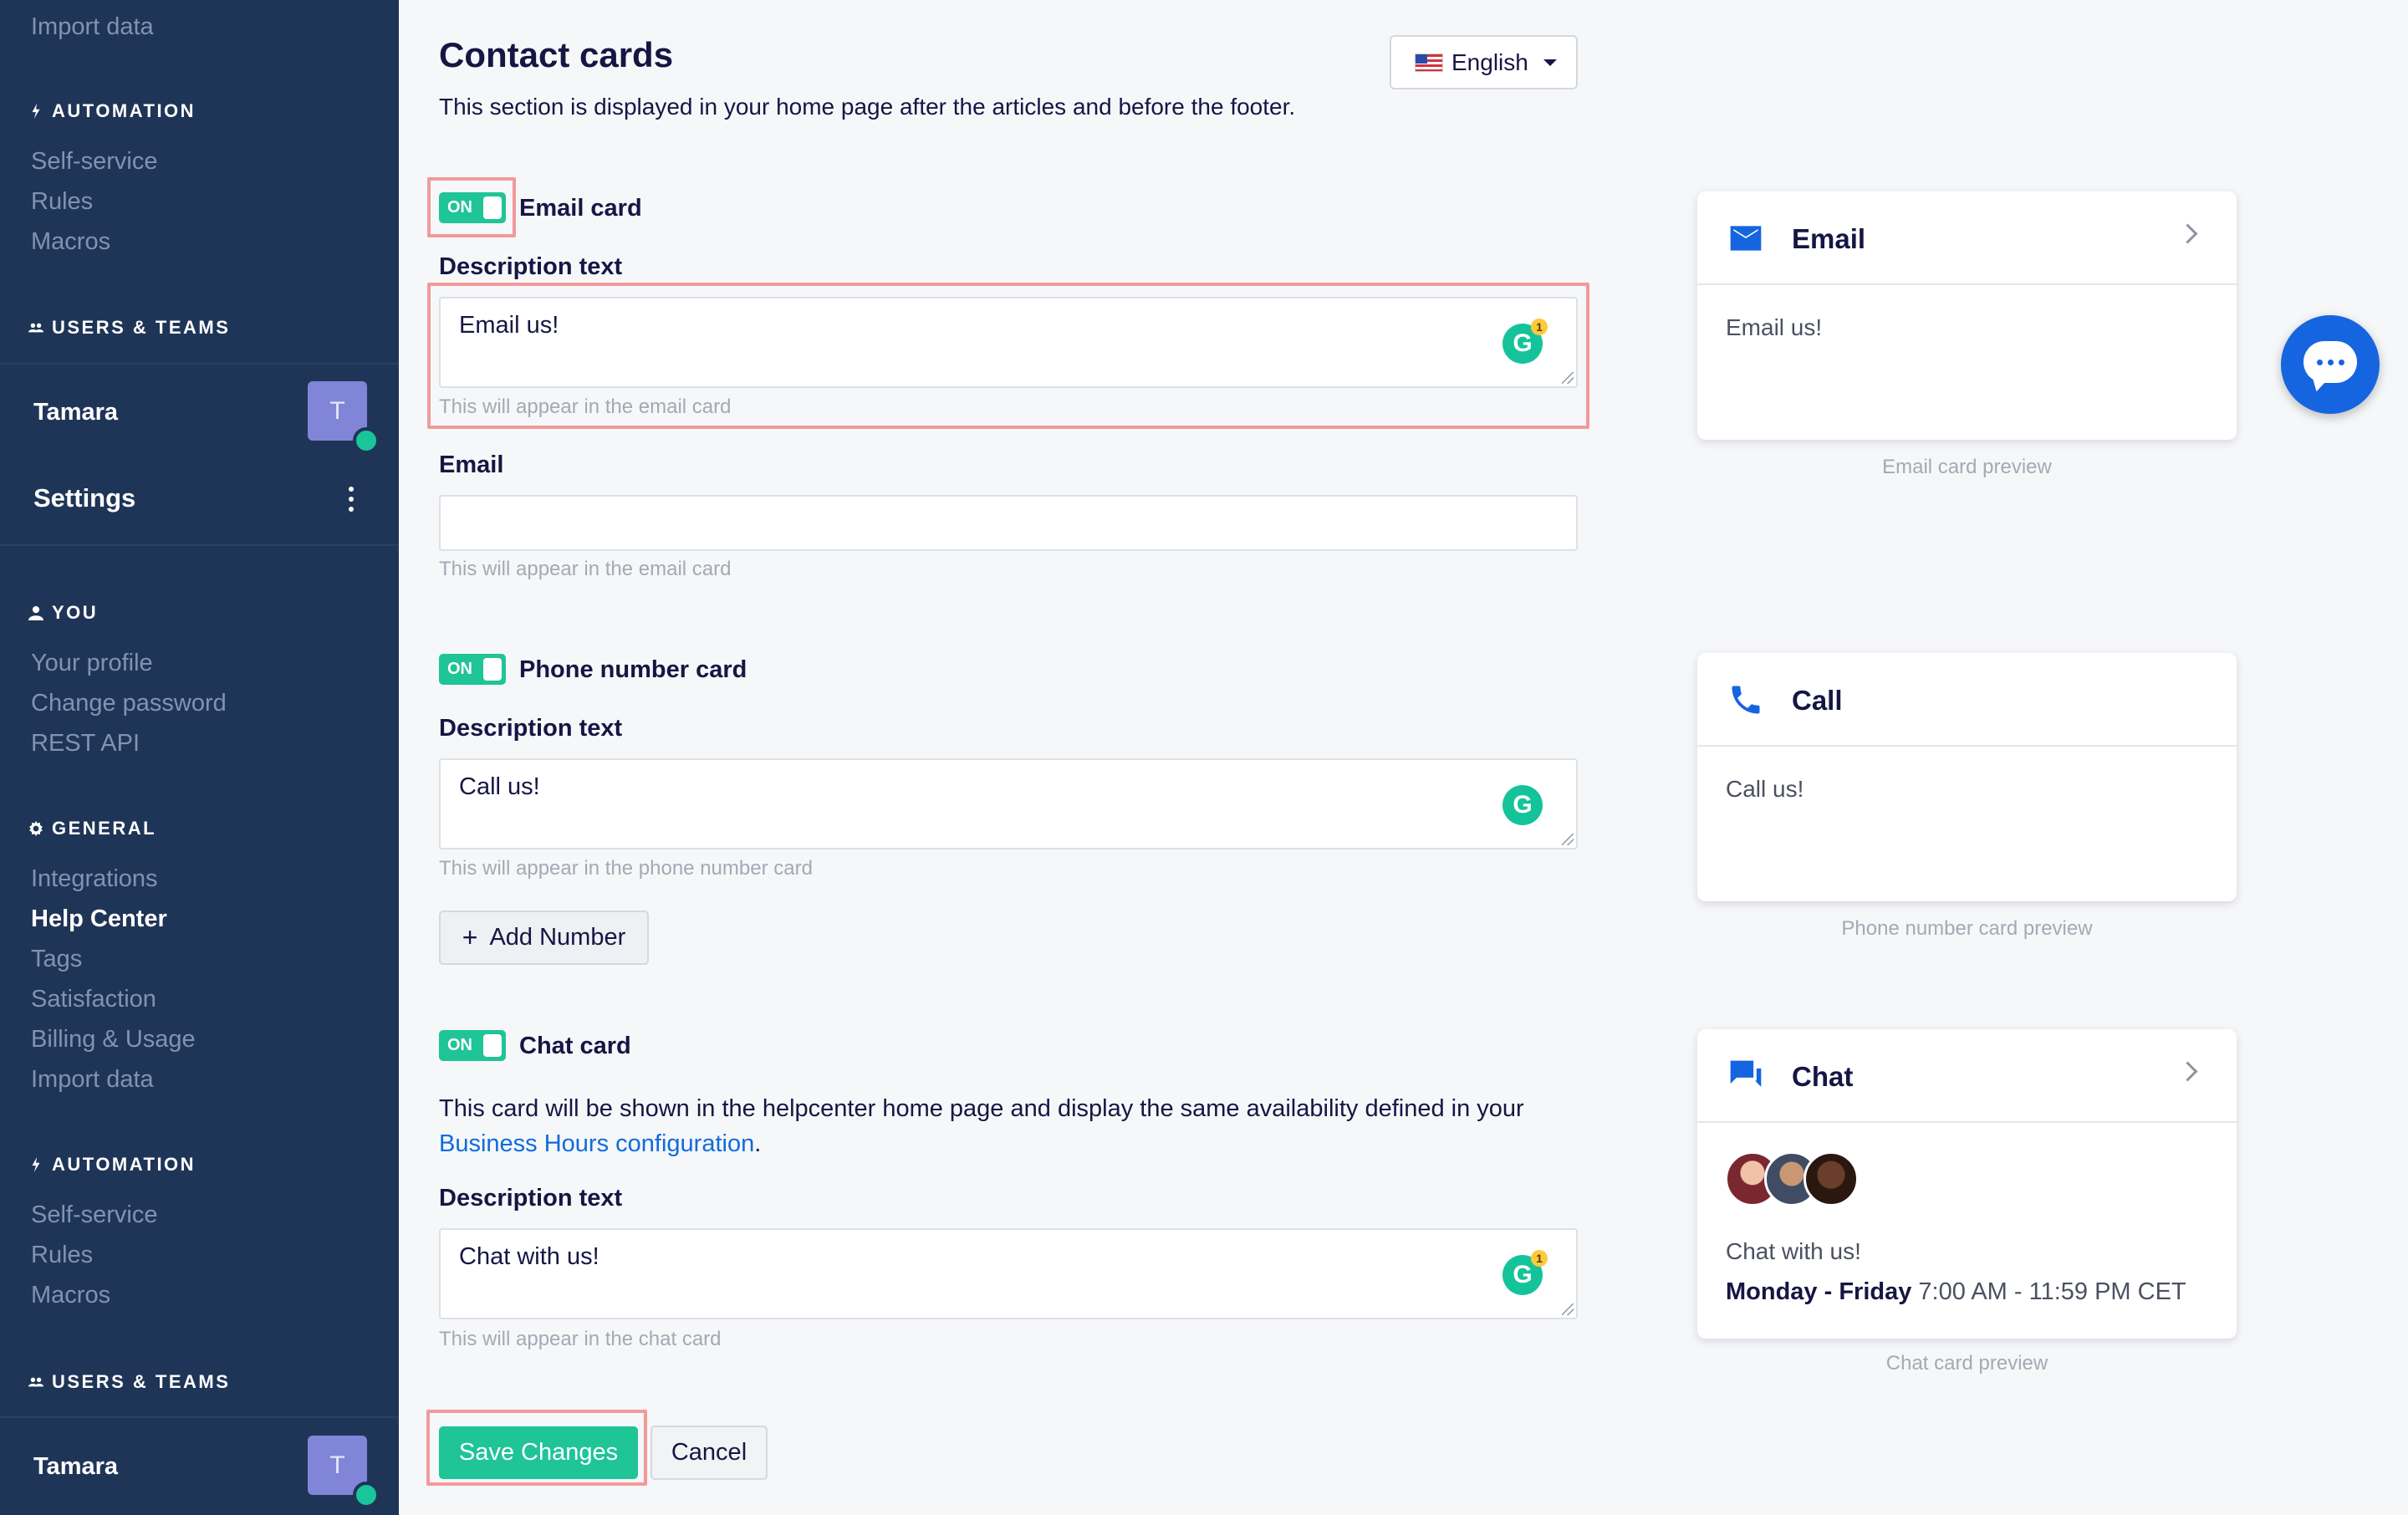 The height and width of the screenshot is (1515, 2408). What do you see at coordinates (556, 54) in the screenshot?
I see `page-title: Contact cards` at bounding box center [556, 54].